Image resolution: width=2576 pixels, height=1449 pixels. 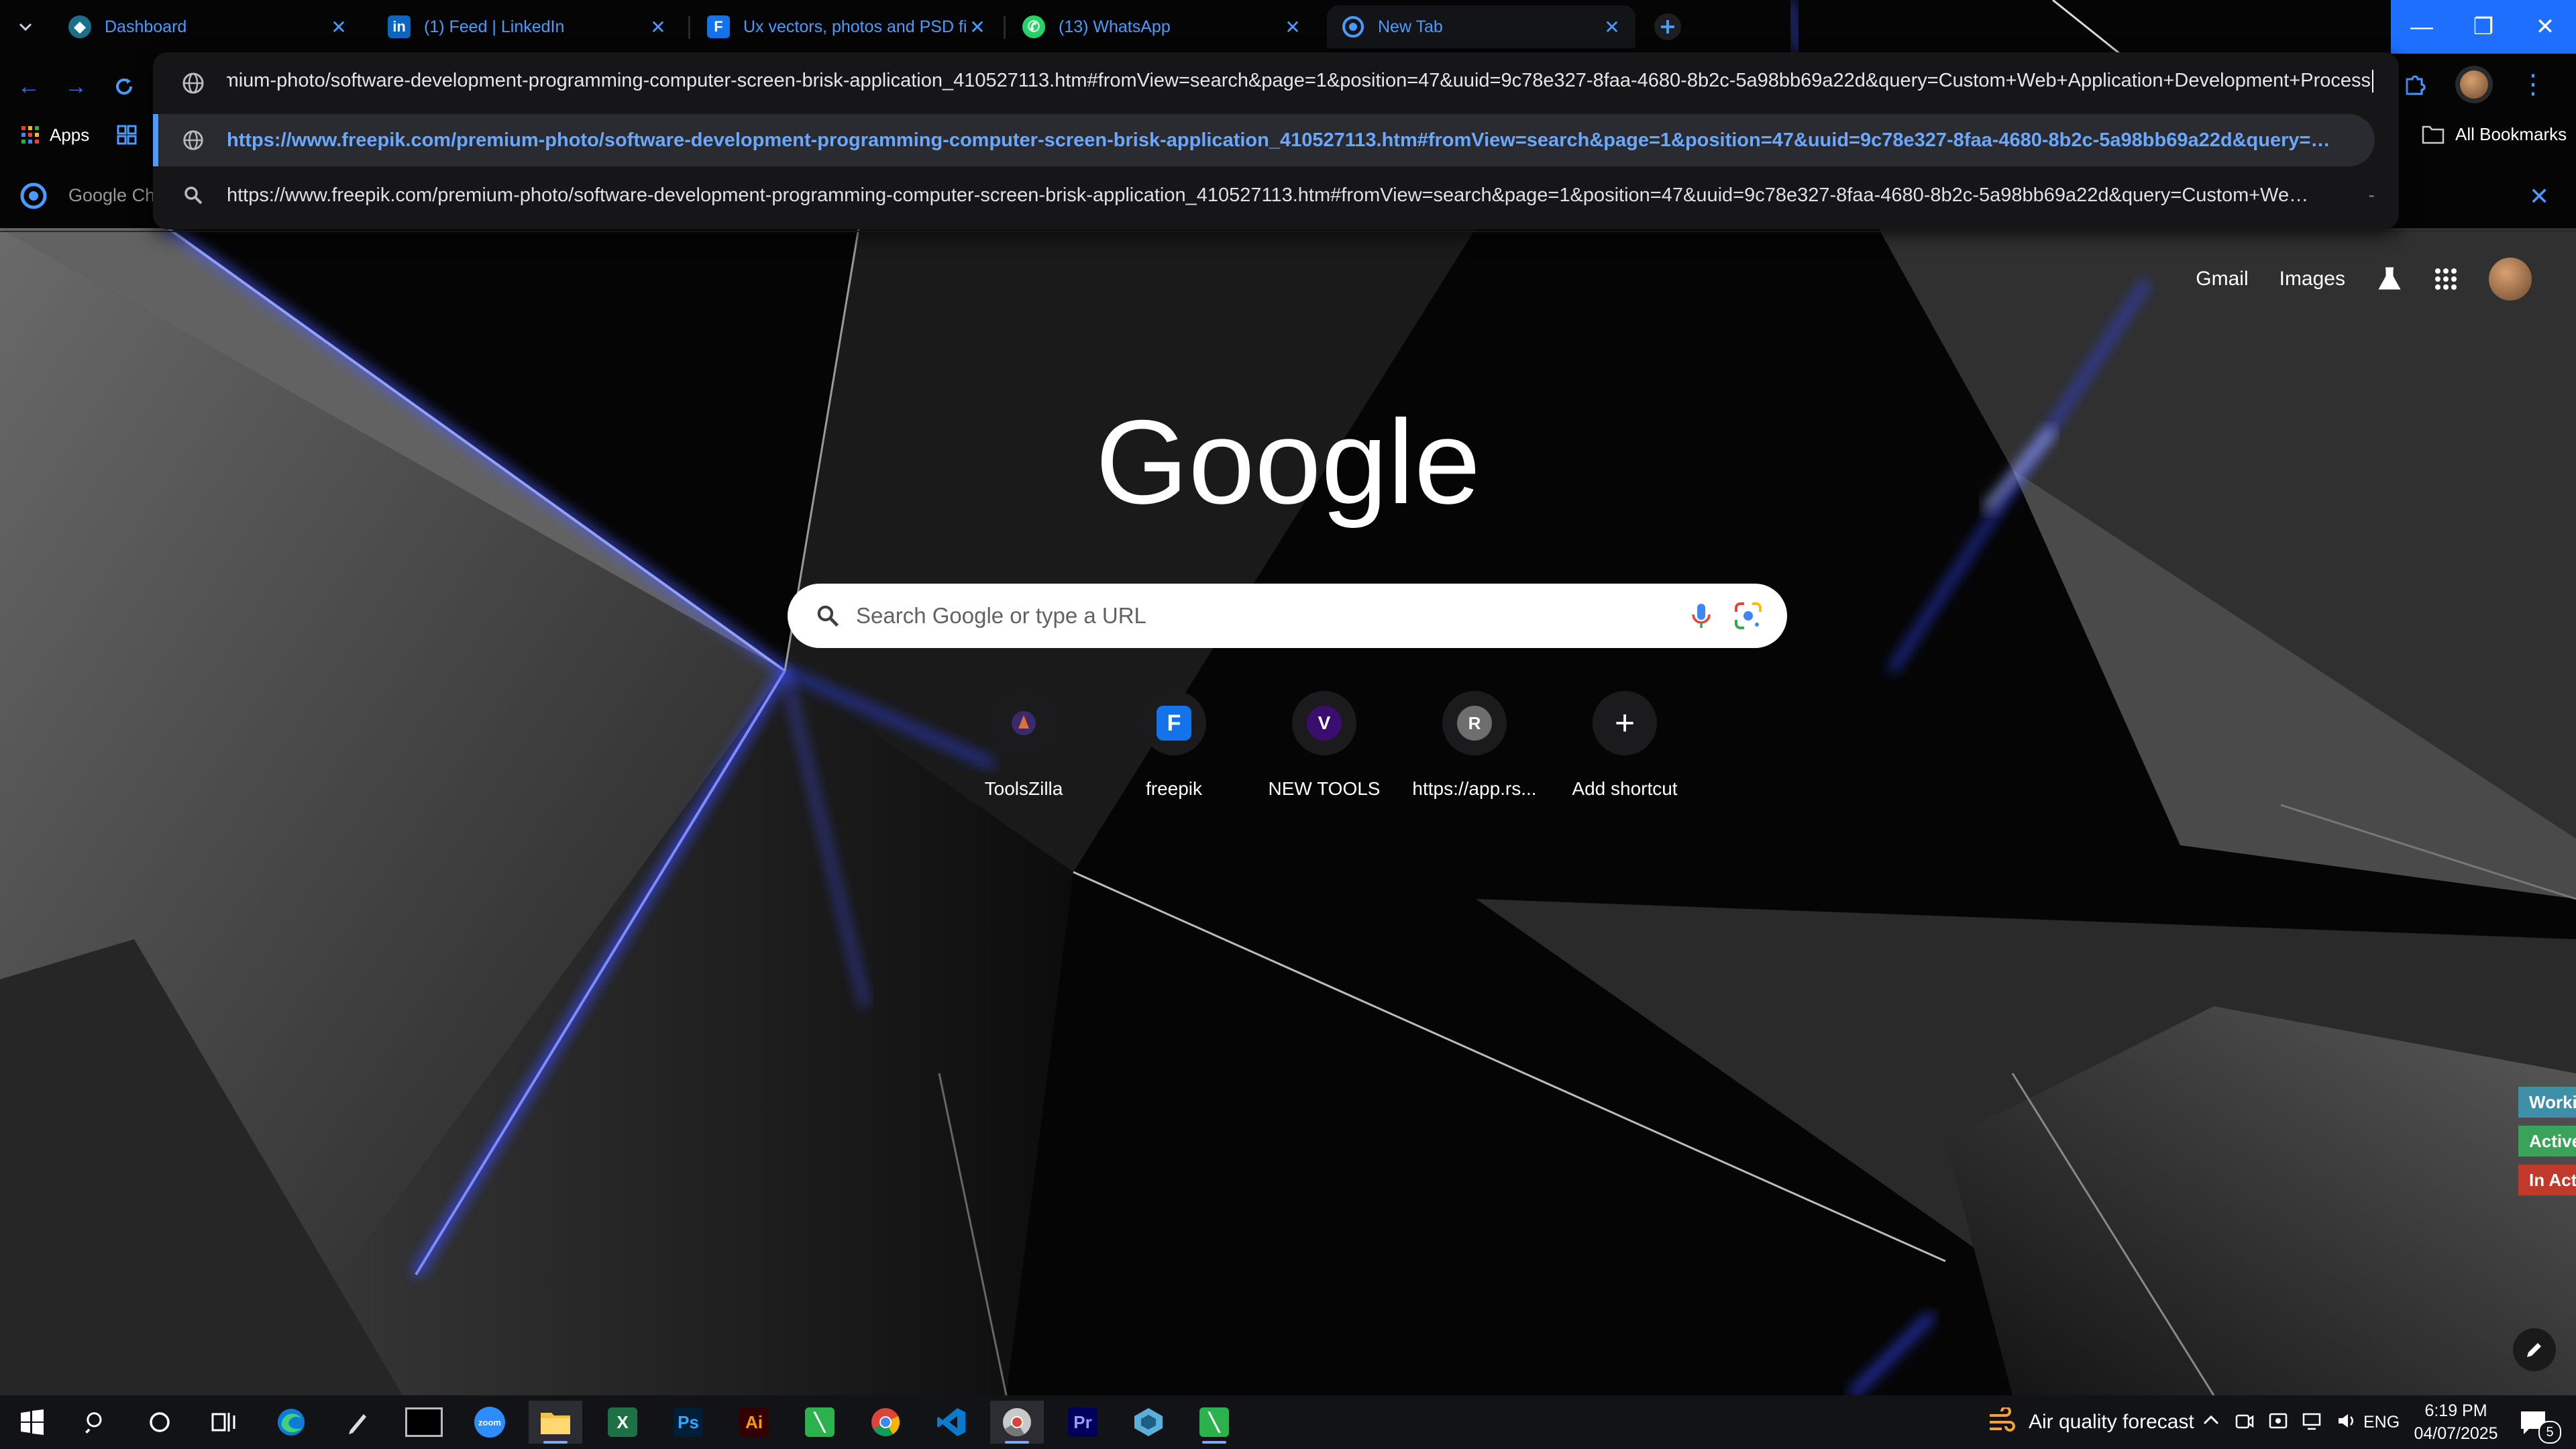 What do you see at coordinates (2547, 1102) in the screenshot?
I see `status-tag-working: Worki` at bounding box center [2547, 1102].